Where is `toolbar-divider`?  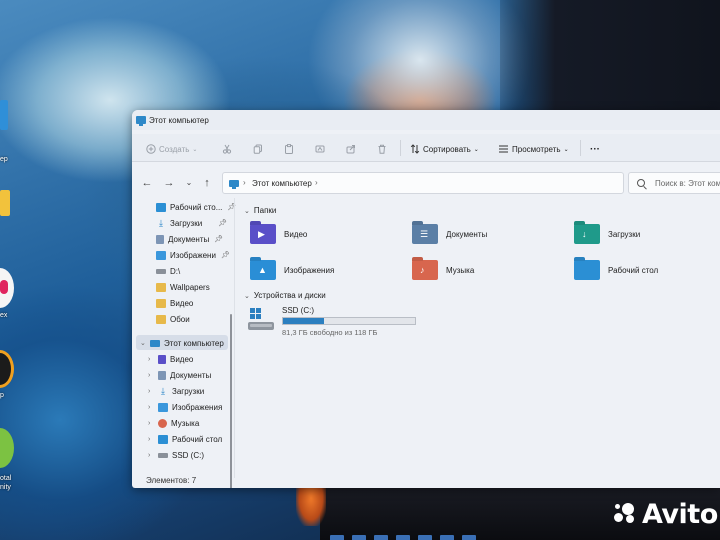
toolbar-divider is located at coordinates (580, 148).